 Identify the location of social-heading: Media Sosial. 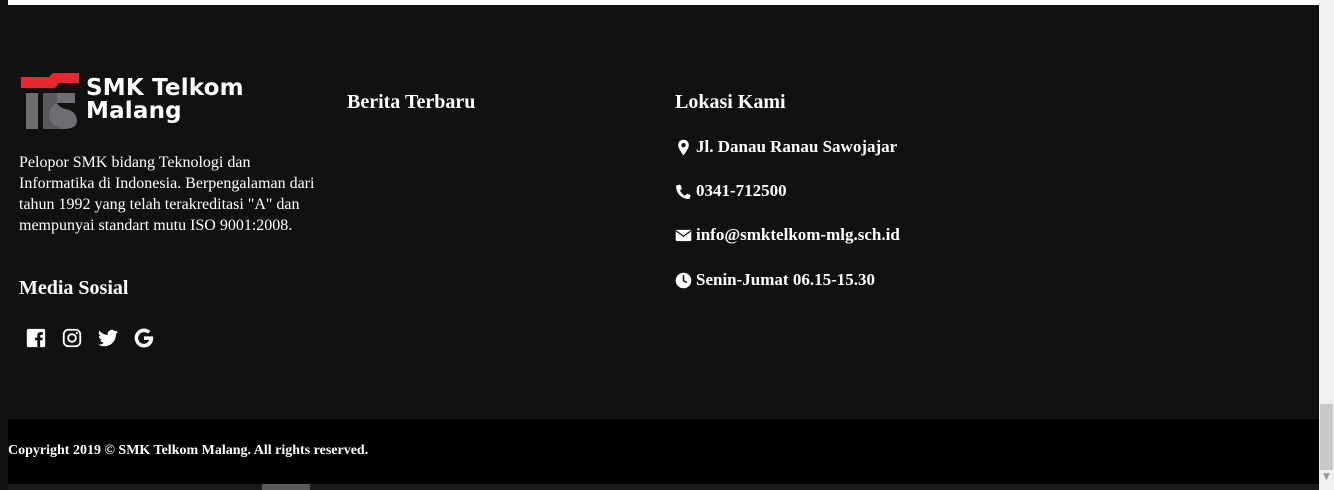
(74, 288).